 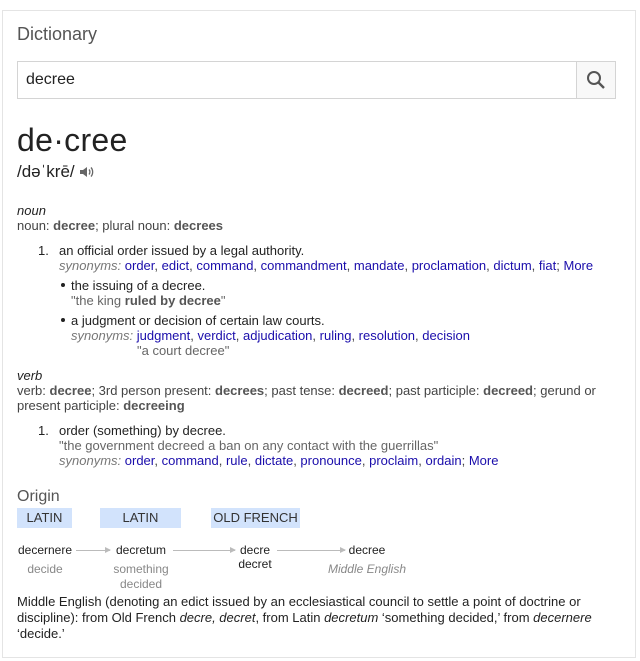 I want to click on etymology-gloss: decide, so click(x=45, y=569).